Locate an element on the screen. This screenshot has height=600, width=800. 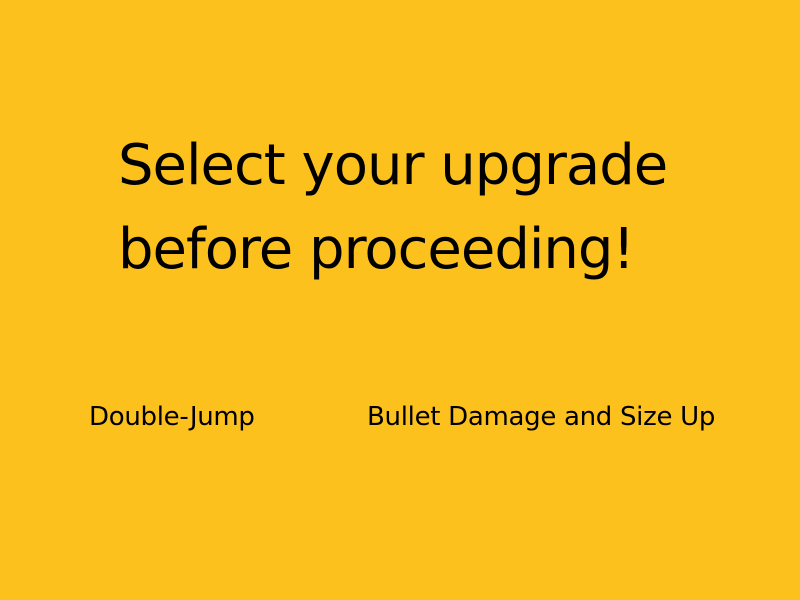
prompt-line-1: Select your upgrade is located at coordinates (393, 165).